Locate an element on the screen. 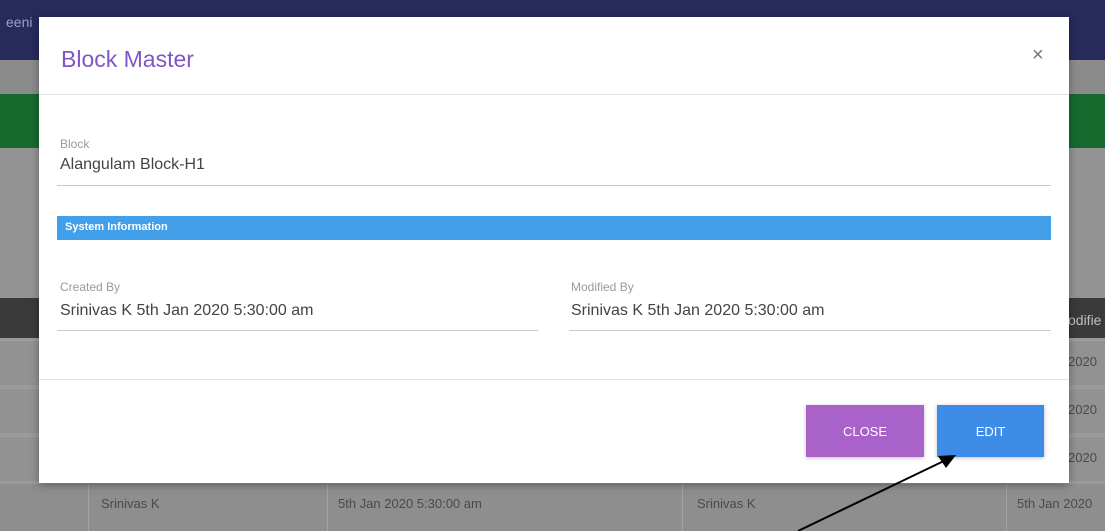  block-value: Alangulam Block-H1 is located at coordinates (132, 165).